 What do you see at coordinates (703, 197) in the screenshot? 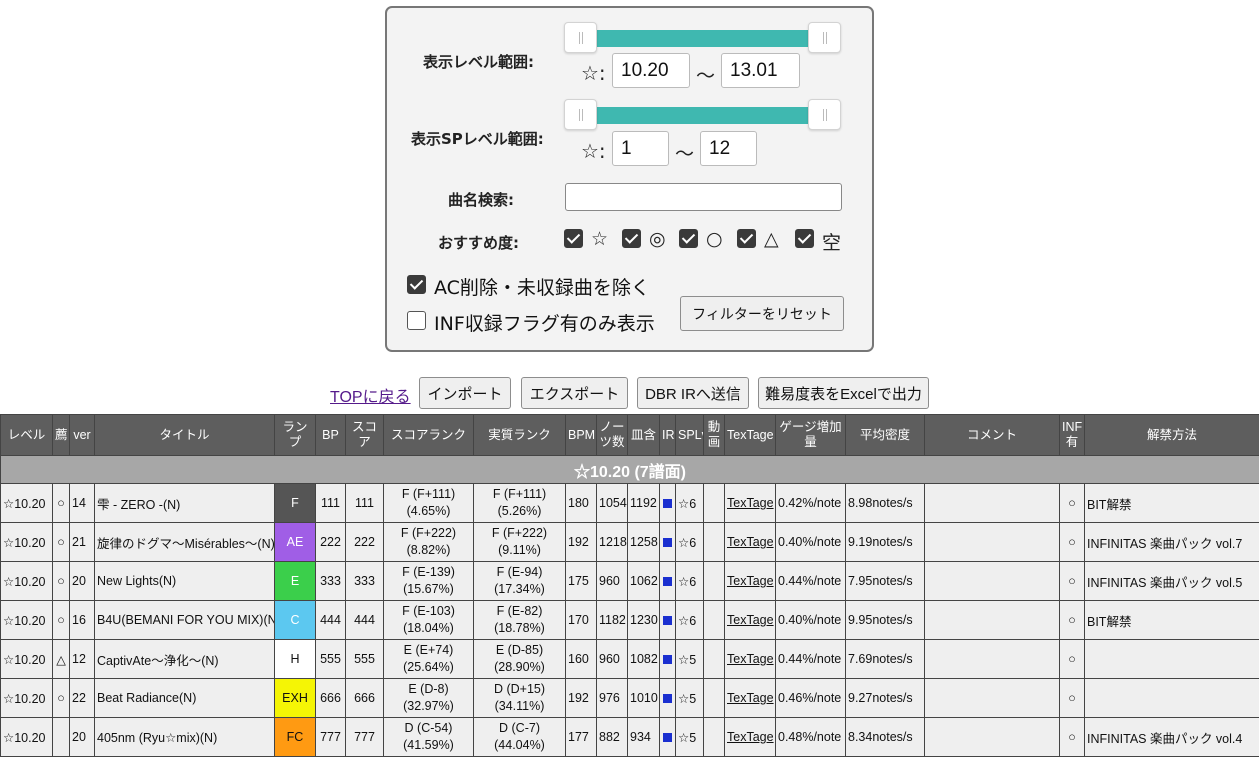
I see `song-search-input` at bounding box center [703, 197].